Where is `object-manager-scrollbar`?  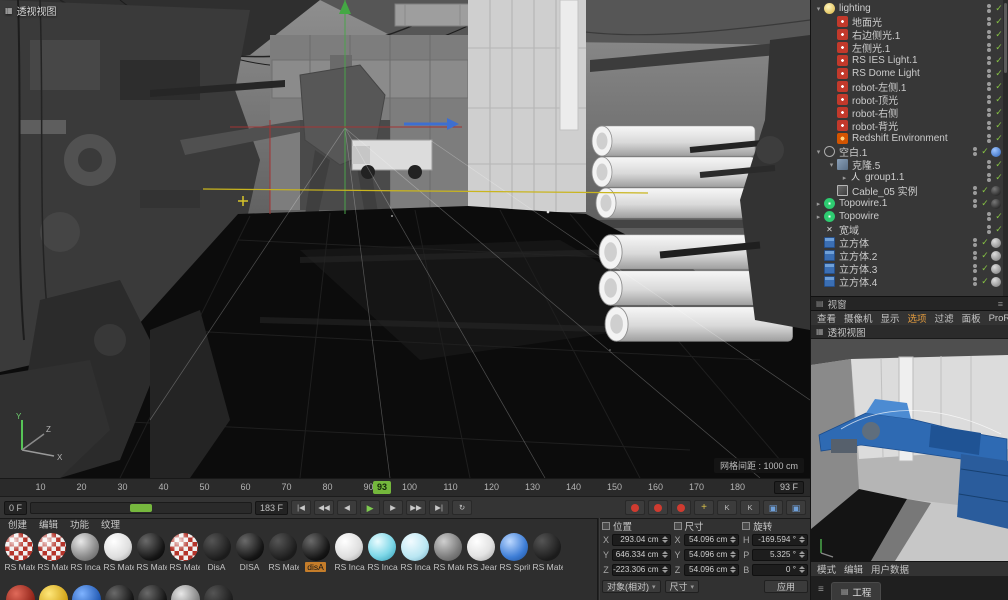
object-manager-scrollbar is located at coordinates (1005, 148).